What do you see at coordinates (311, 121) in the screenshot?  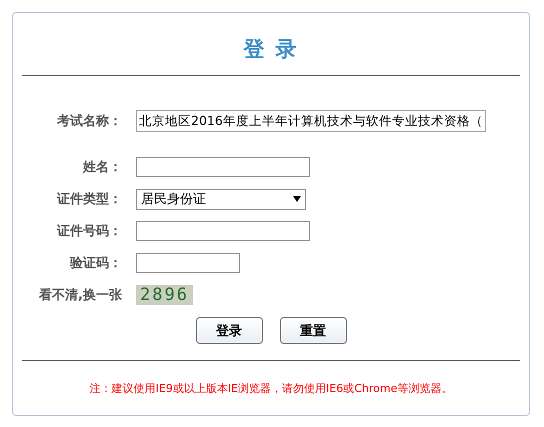 I see `exam-name-field: 北京地区2016年度上半年计算机技术与软件专业技术资格（` at bounding box center [311, 121].